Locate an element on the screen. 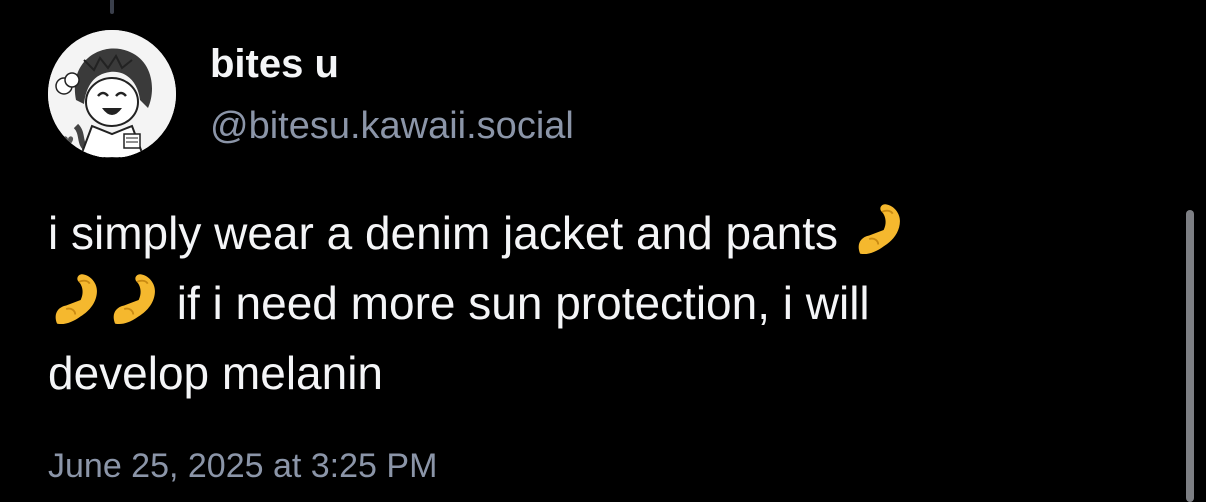  thread-connector-line is located at coordinates (112, 7).